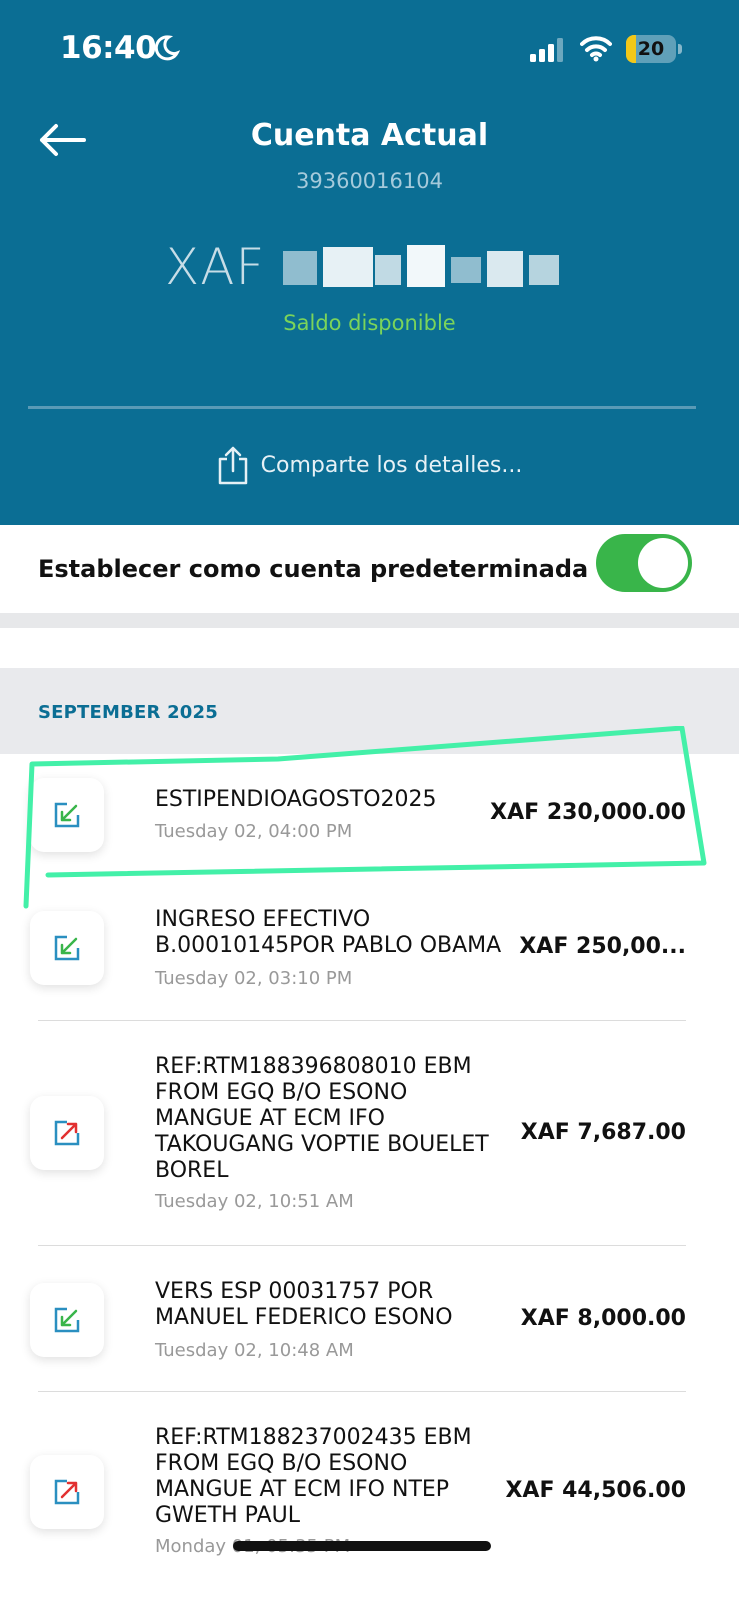  What do you see at coordinates (313, 569) in the screenshot?
I see `default-account-label: Establecer como cuenta predeterminada` at bounding box center [313, 569].